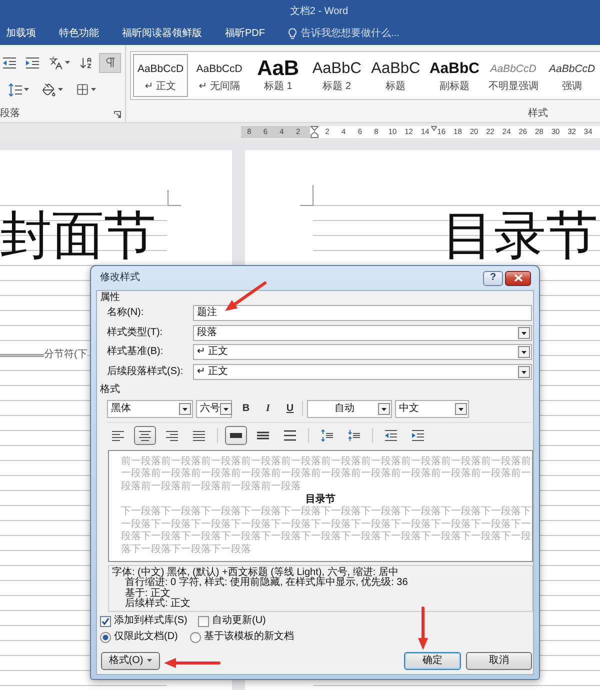 This screenshot has height=690, width=600. Describe the element at coordinates (266, 583) in the screenshot. I see `description-line: 首行缩进: 0 字符, 样式: 使用前隐藏, 在样式库中显示, 优先级: 36` at that location.